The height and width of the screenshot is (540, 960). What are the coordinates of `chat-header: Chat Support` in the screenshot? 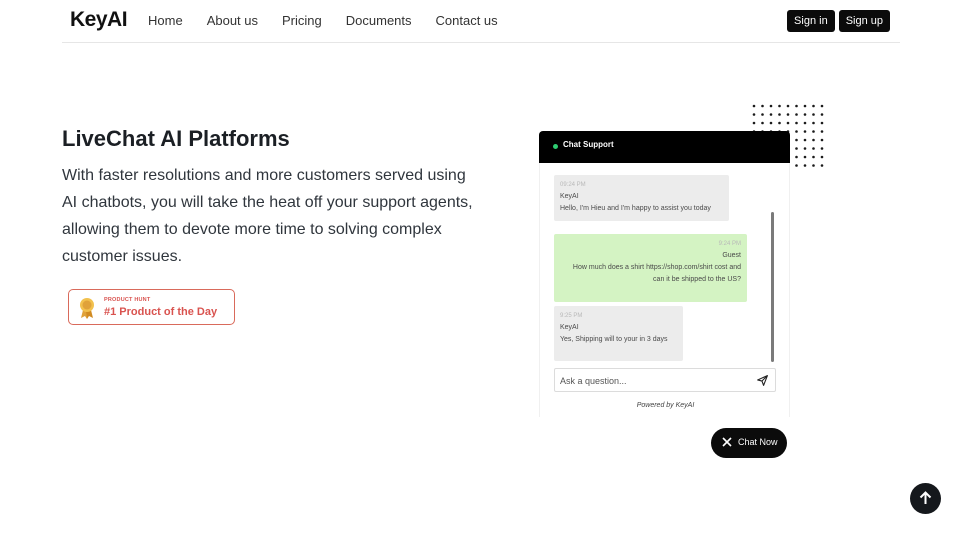 It's located at (664, 147).